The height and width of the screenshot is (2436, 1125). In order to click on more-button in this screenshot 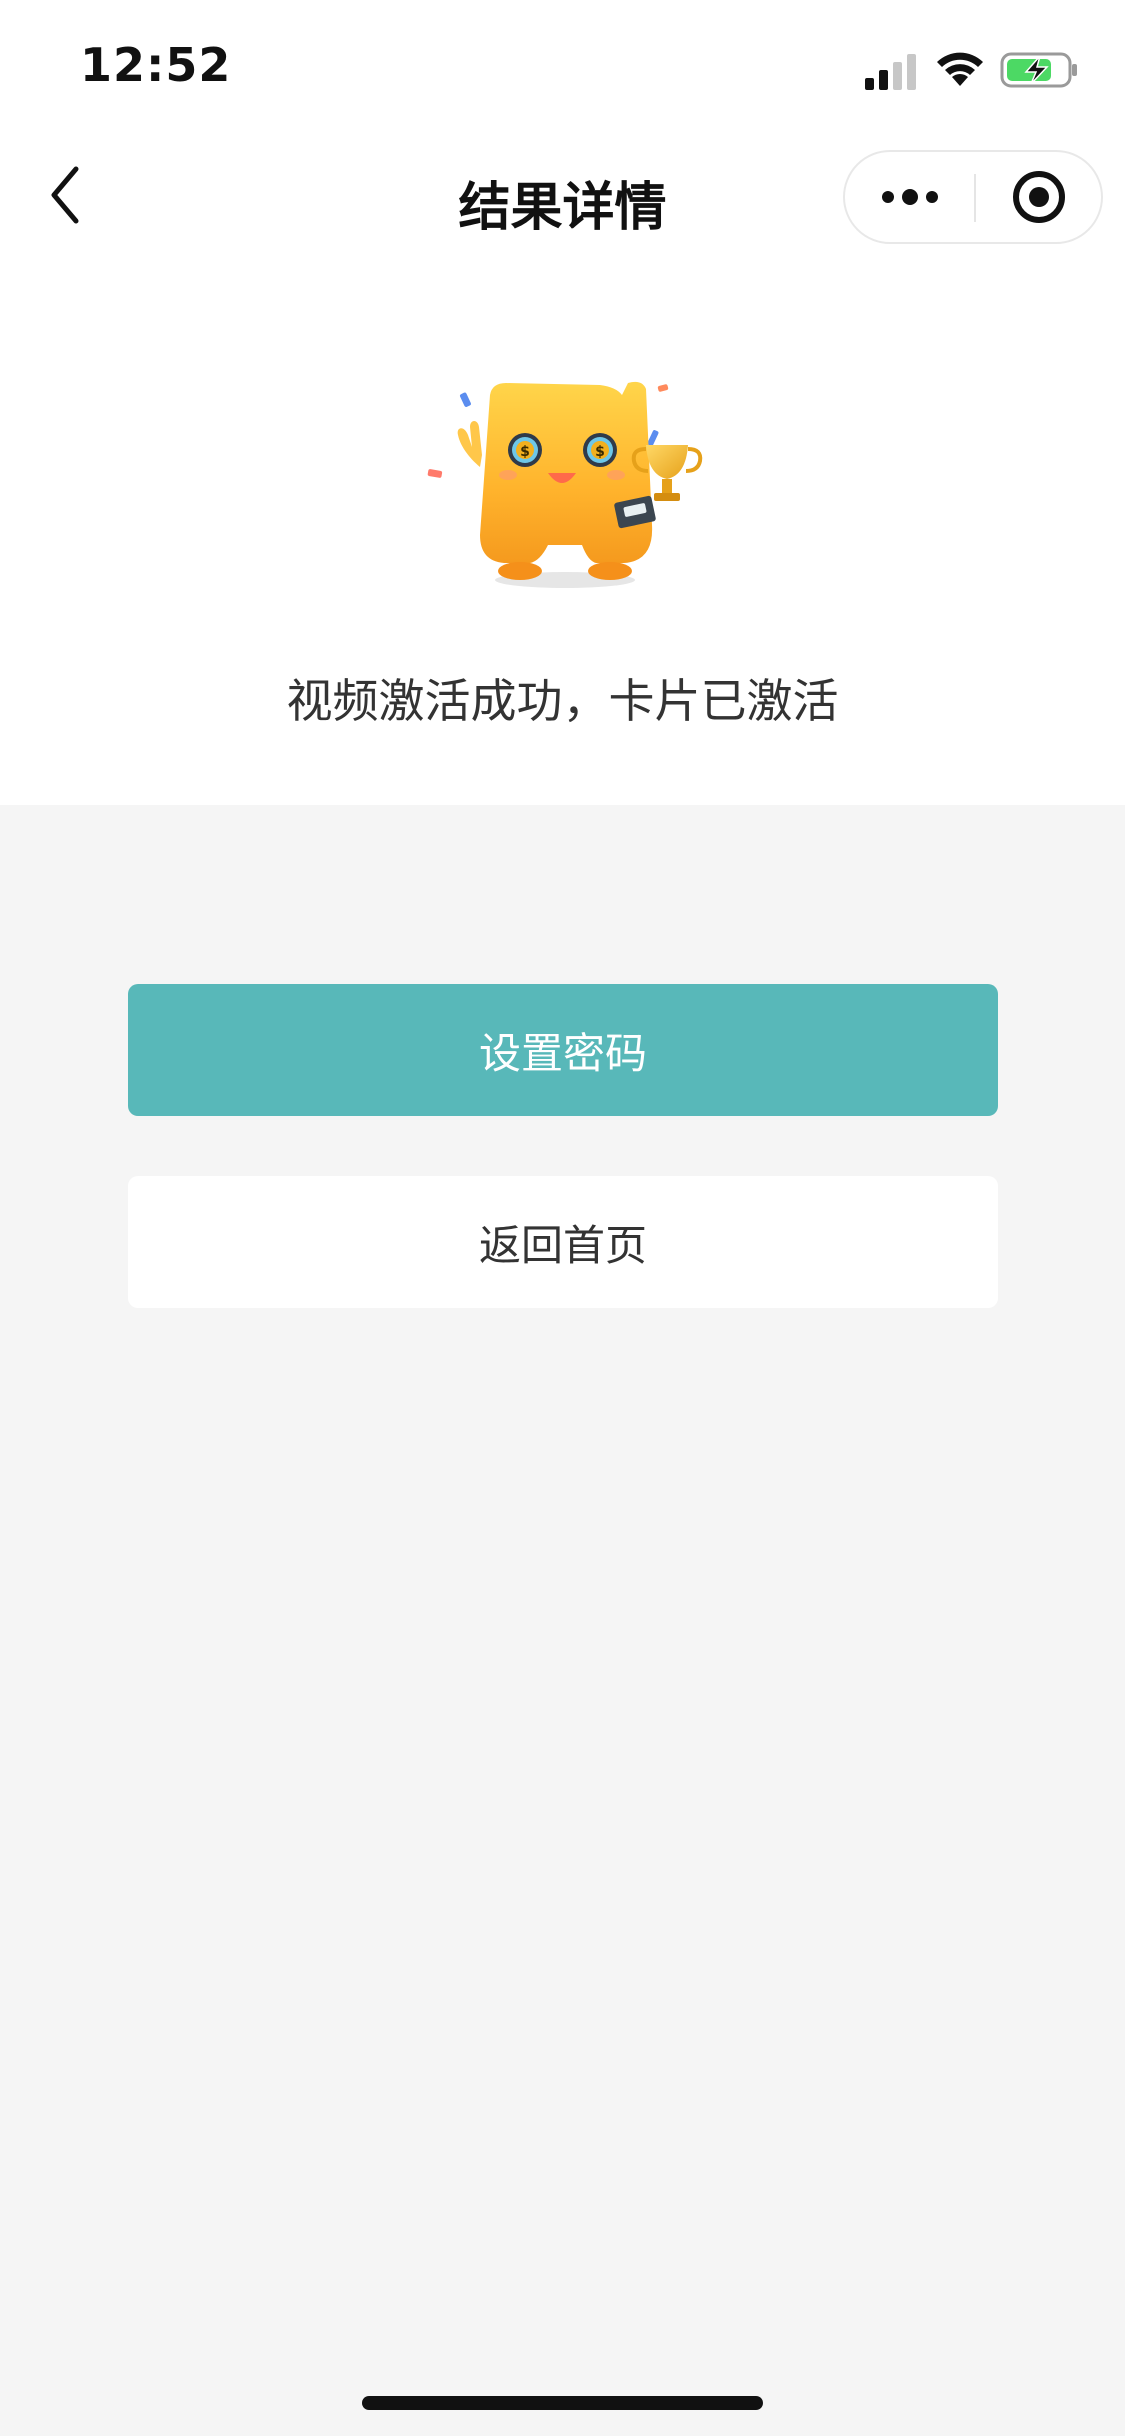, I will do `click(909, 197)`.